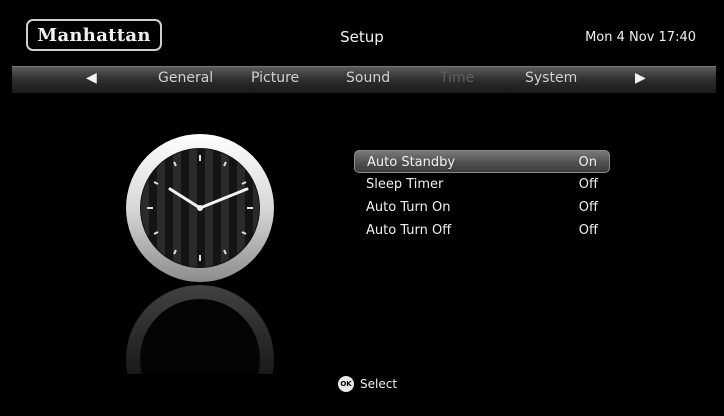 Image resolution: width=724 pixels, height=416 pixels. I want to click on date-time: Mon 4 Nov 17:40, so click(640, 37).